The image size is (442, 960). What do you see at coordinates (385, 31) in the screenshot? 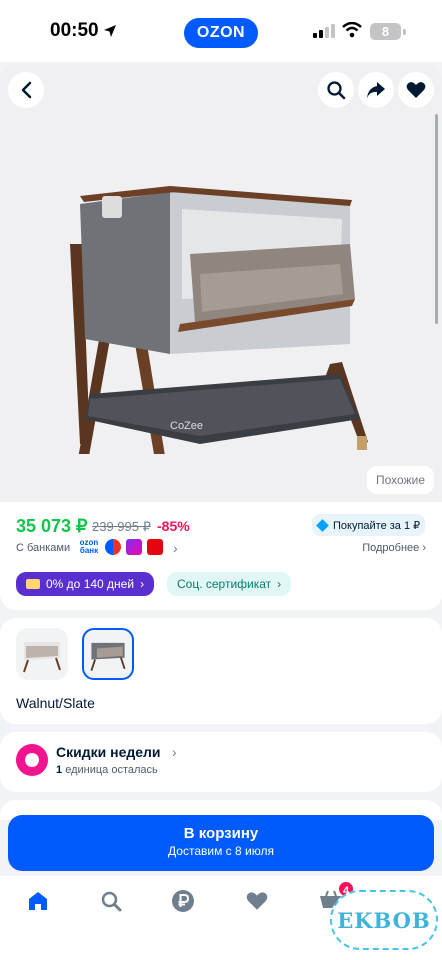
I see `battery-indicator: 8` at bounding box center [385, 31].